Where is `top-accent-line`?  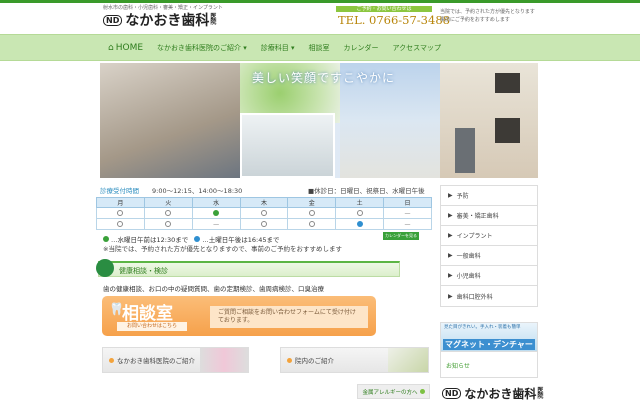 top-accent-line is located at coordinates (320, 1).